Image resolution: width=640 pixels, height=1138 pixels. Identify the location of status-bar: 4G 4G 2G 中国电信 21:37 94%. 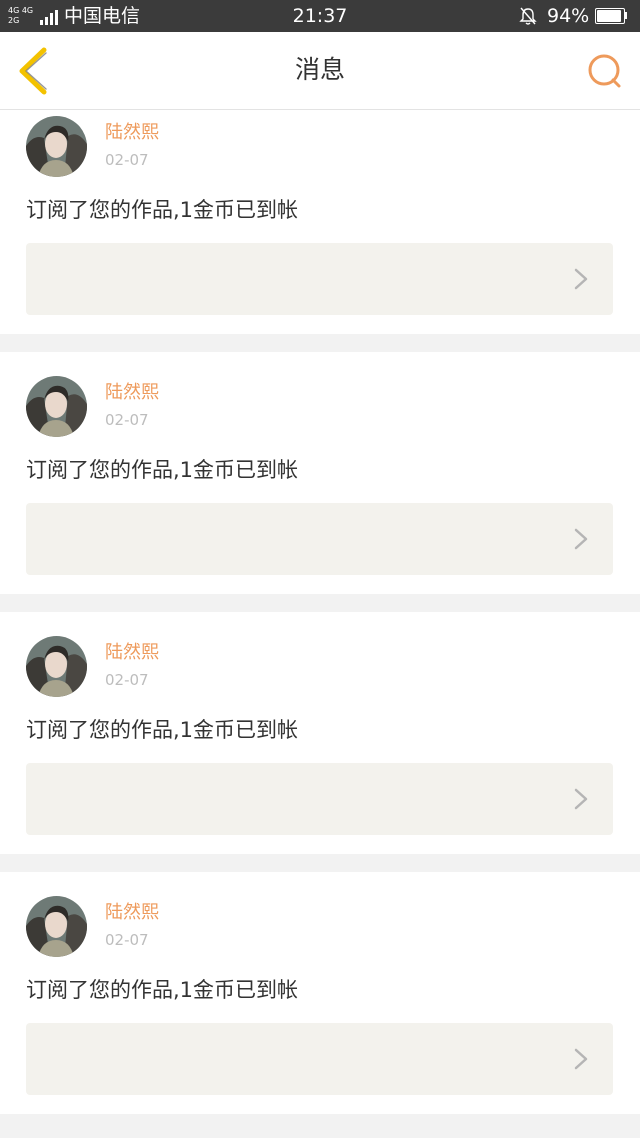
(320, 16).